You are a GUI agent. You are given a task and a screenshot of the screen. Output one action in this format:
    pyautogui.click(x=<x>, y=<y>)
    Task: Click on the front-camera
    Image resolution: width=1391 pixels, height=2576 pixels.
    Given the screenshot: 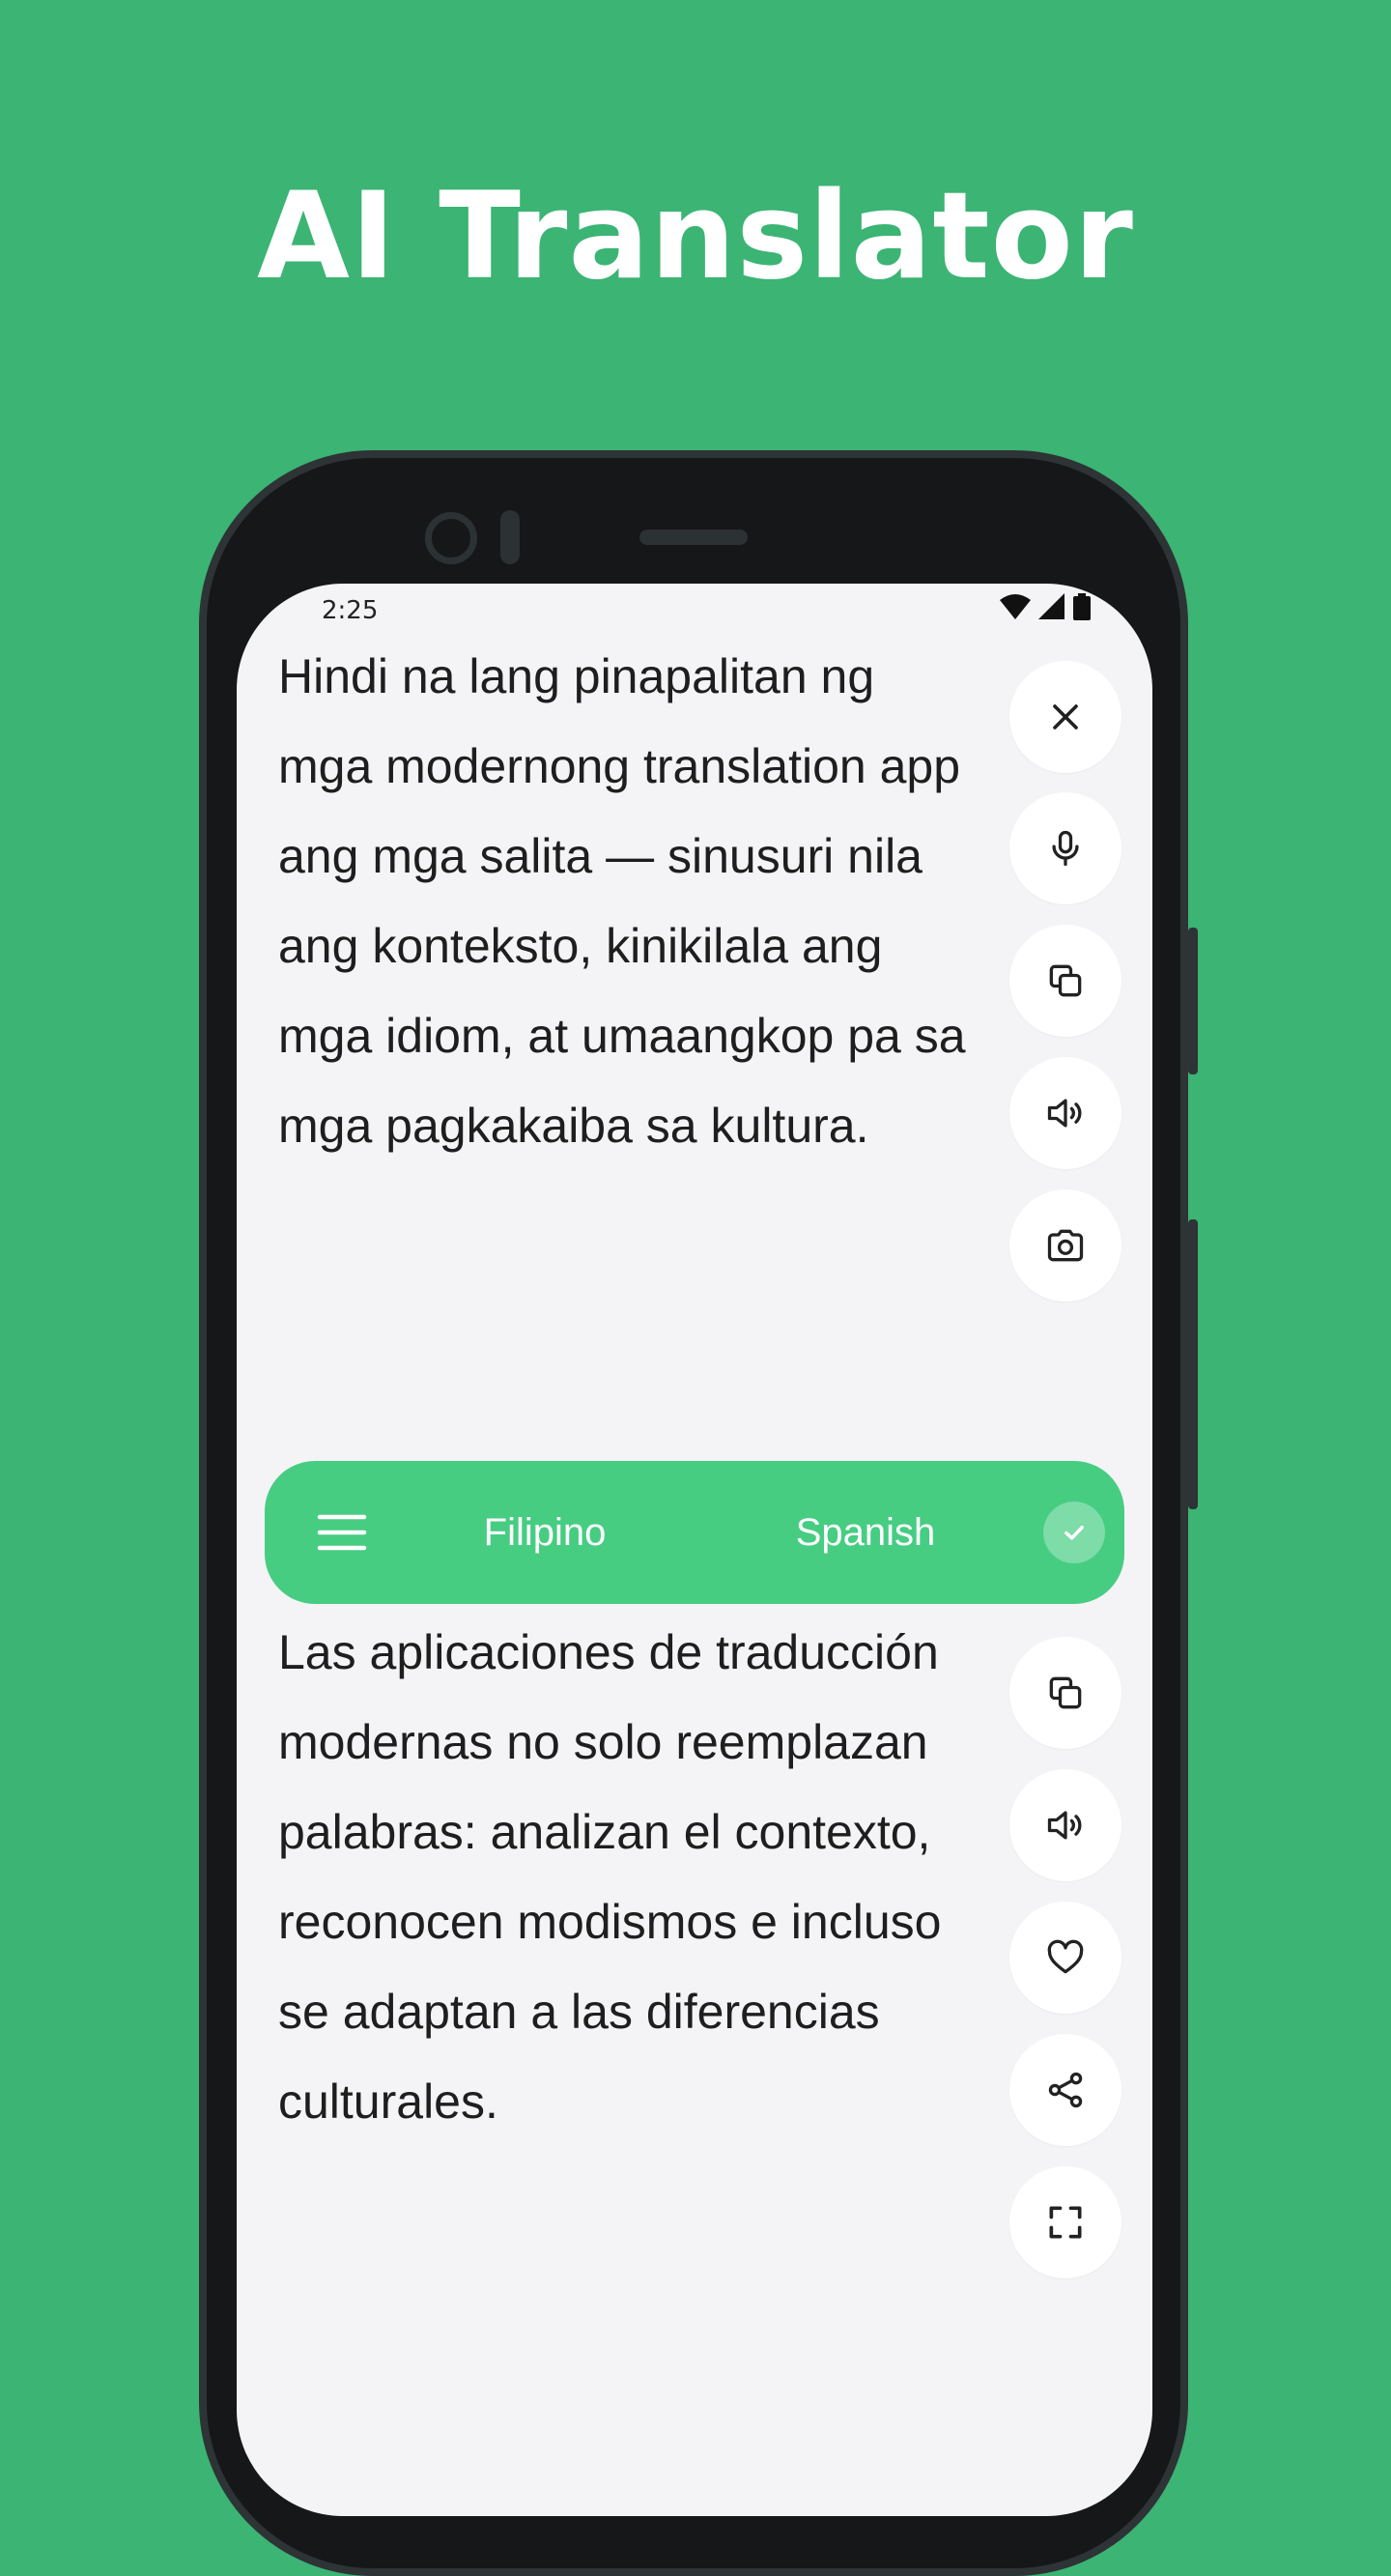 What is the action you would take?
    pyautogui.click(x=451, y=538)
    